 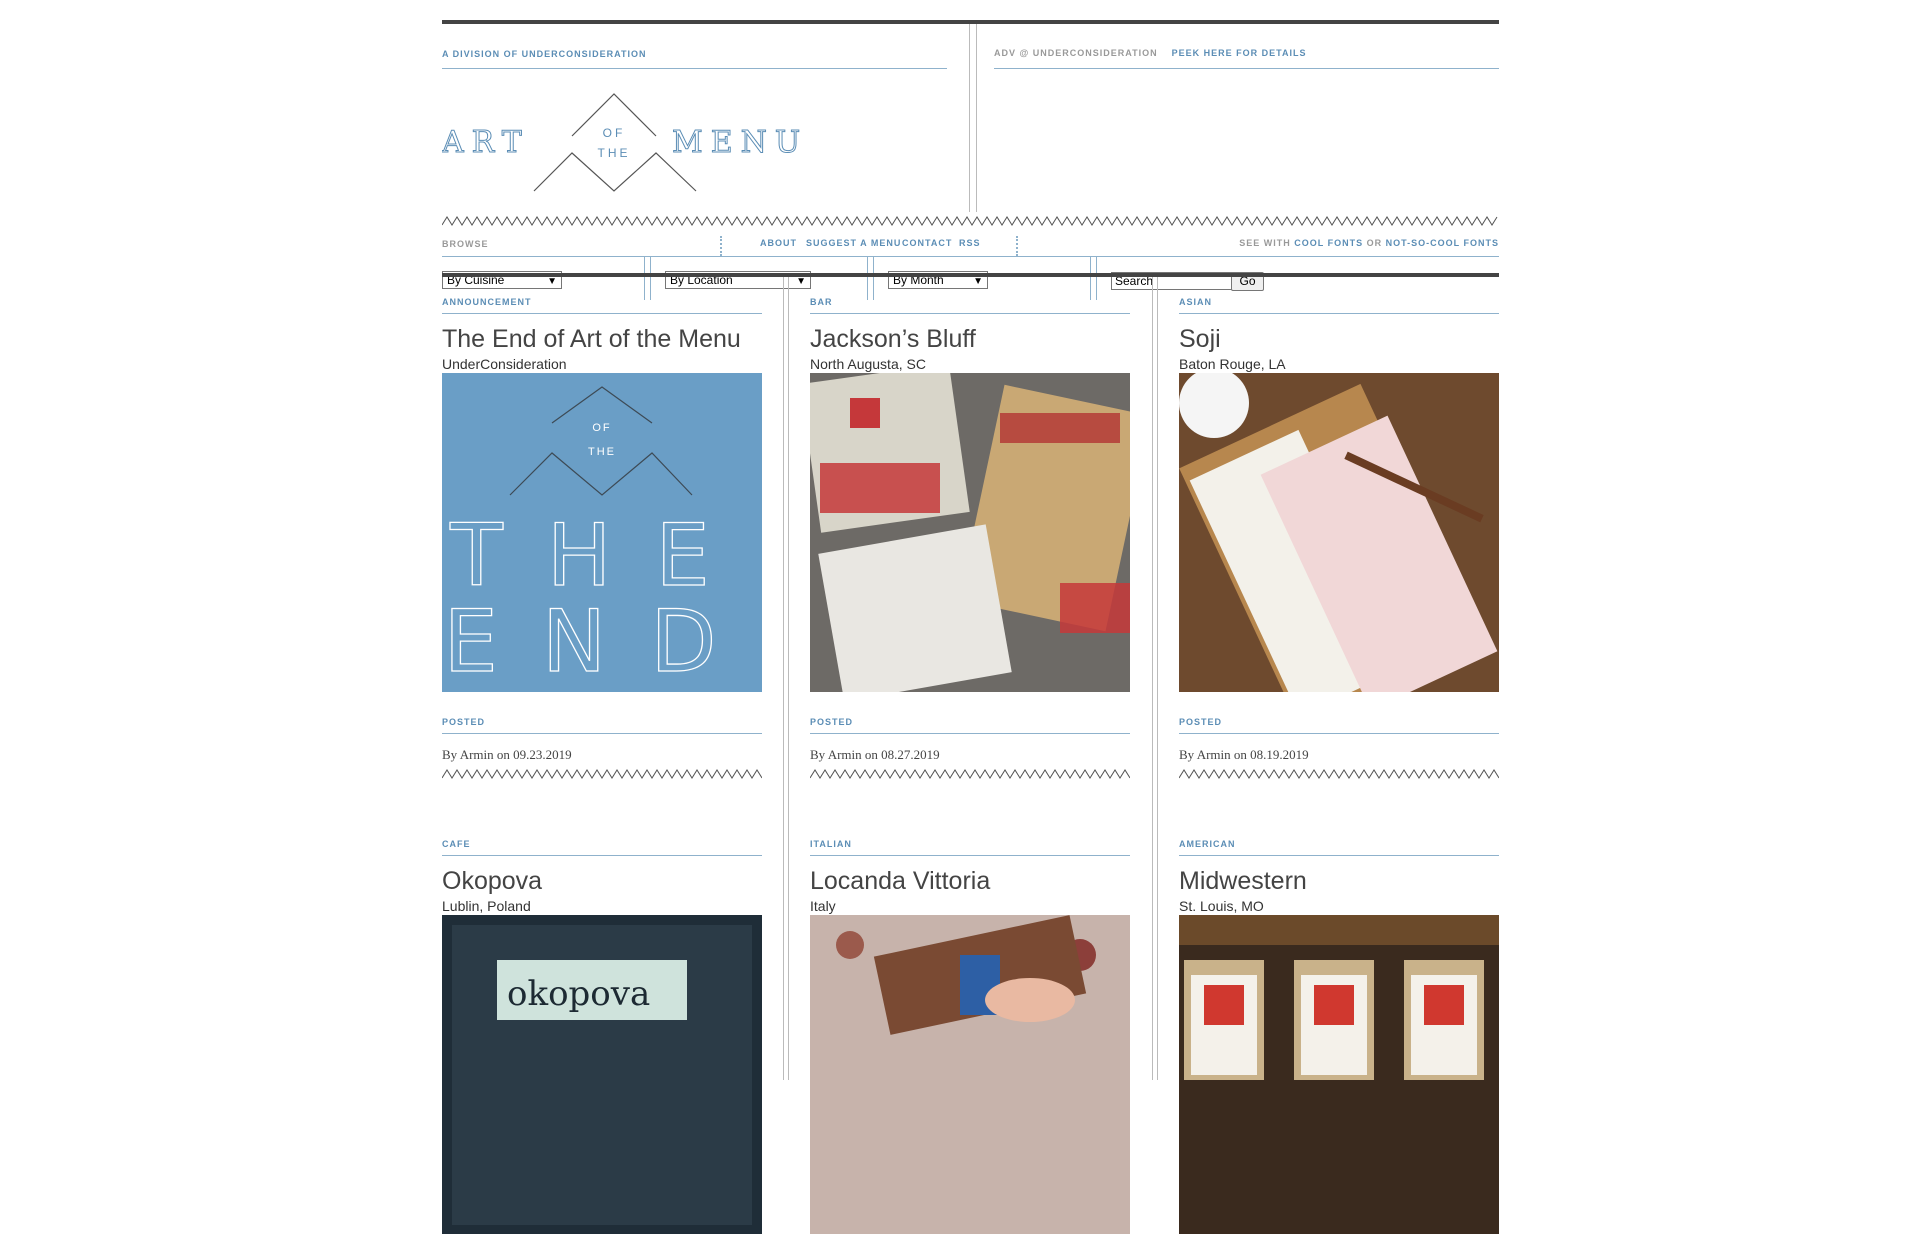 What do you see at coordinates (487, 302) in the screenshot?
I see `post-category: ANNOUNCEMENT` at bounding box center [487, 302].